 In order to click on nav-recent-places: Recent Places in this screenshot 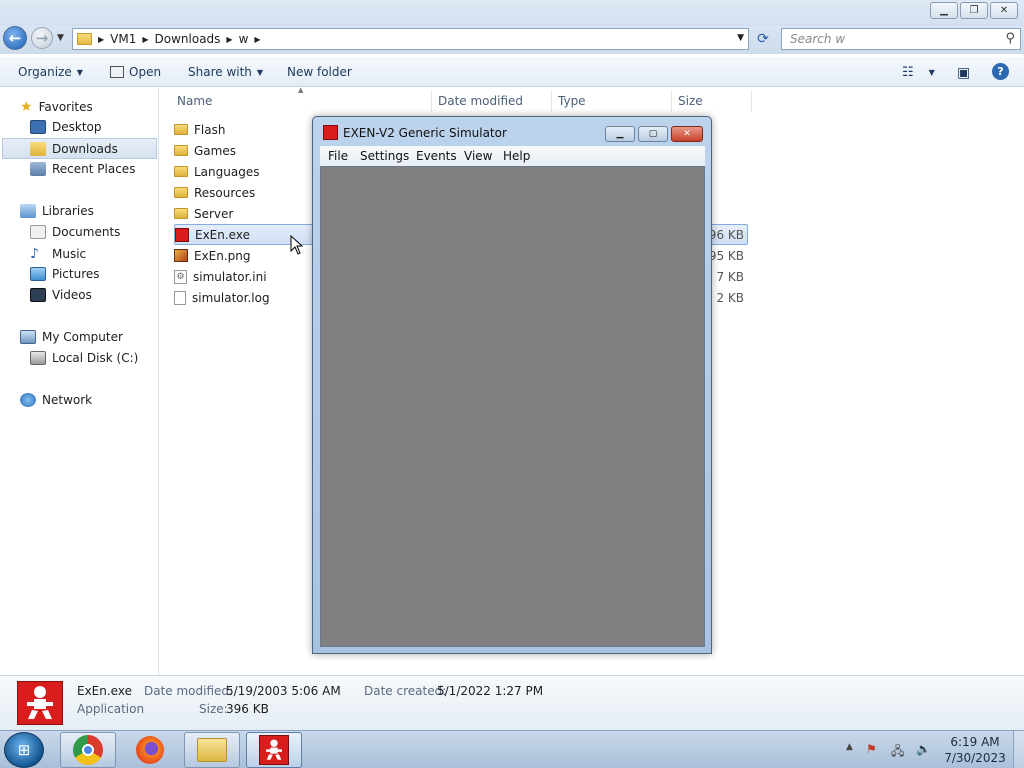, I will do `click(82, 169)`.